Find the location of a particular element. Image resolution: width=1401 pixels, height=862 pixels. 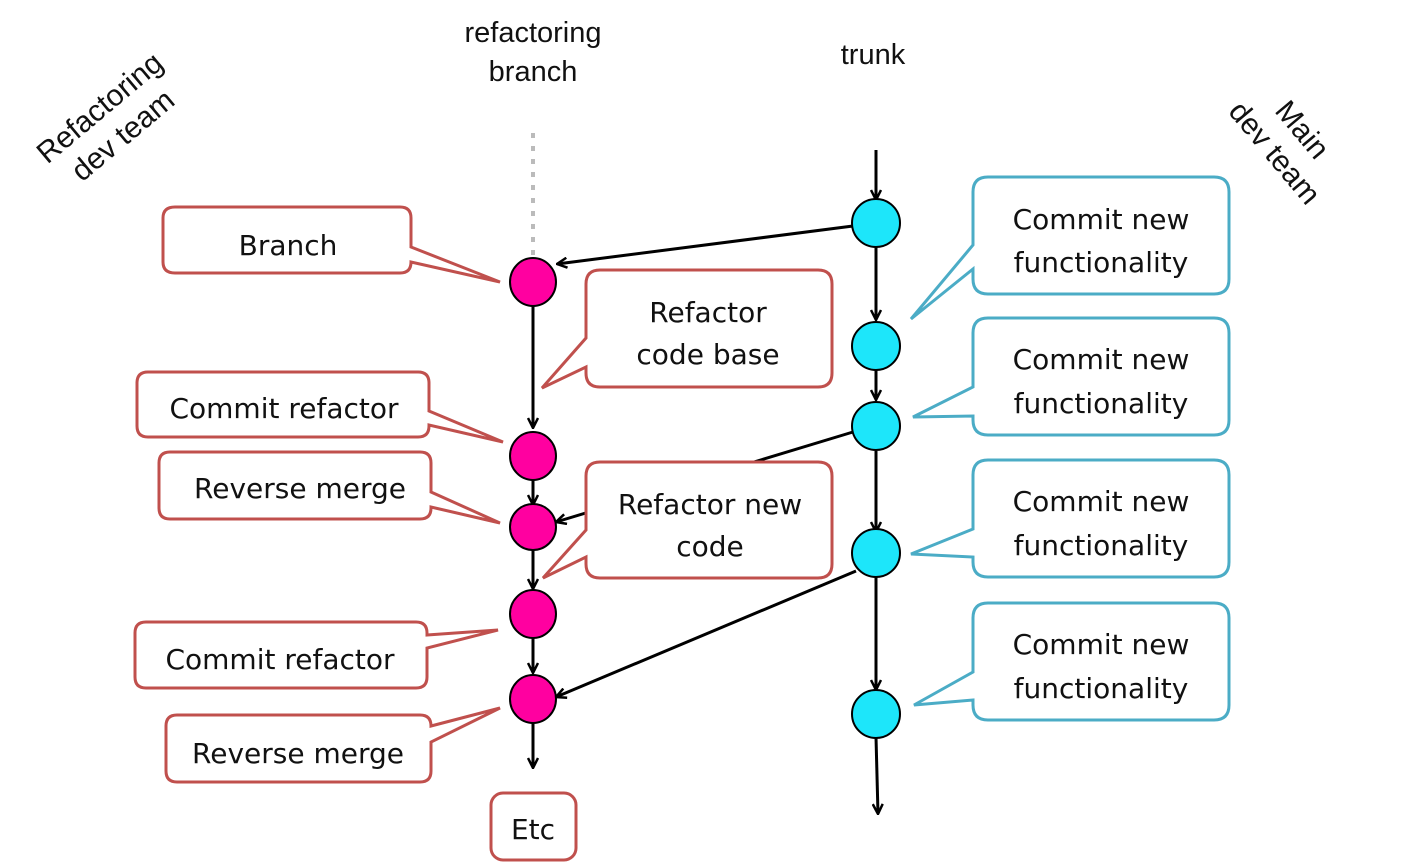

callout-reverse-merge-2-text: Reverse merge is located at coordinates (298, 753).